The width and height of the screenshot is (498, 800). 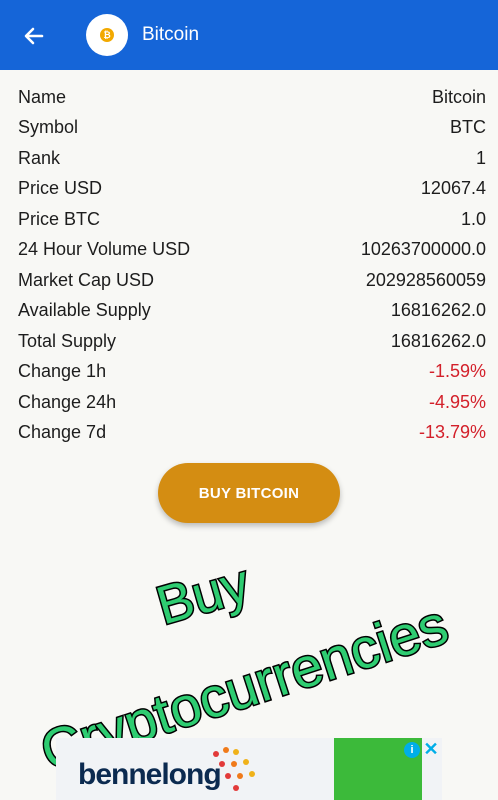 I want to click on detail-value: Bitcoin, so click(x=458, y=96).